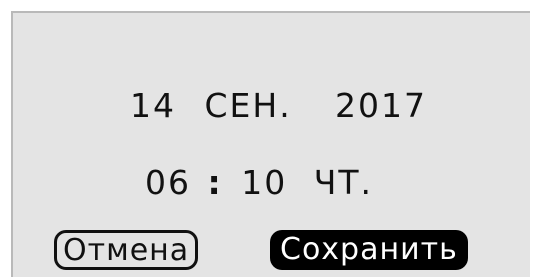  What do you see at coordinates (343, 182) in the screenshot?
I see `weekday-value: ЧТ.` at bounding box center [343, 182].